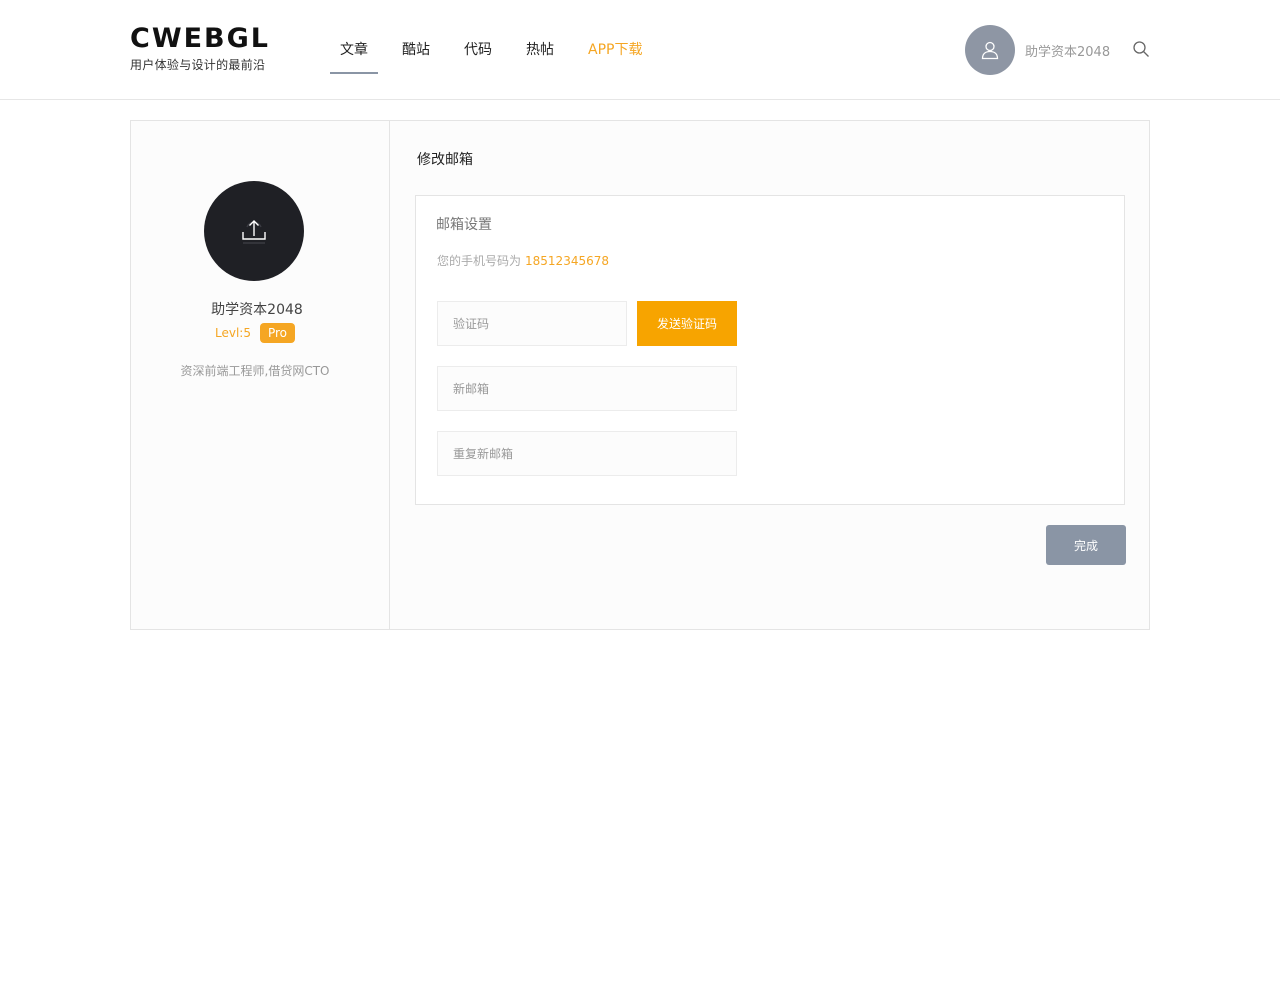 Image resolution: width=1280 pixels, height=1000 pixels. Describe the element at coordinates (255, 371) in the screenshot. I see `profile-description: 资深前端工程师,借贷网CTO` at that location.